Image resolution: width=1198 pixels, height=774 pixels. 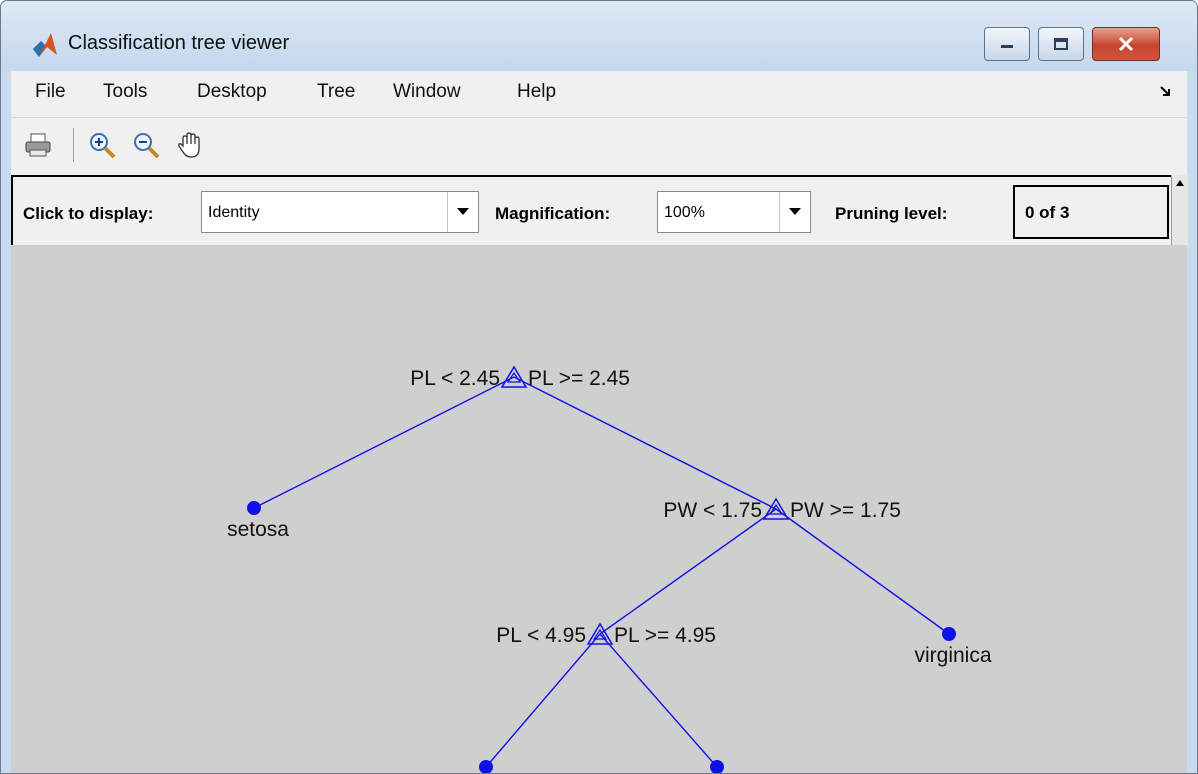 I want to click on split-rule-right: PW >= 1.75, so click(x=845, y=510).